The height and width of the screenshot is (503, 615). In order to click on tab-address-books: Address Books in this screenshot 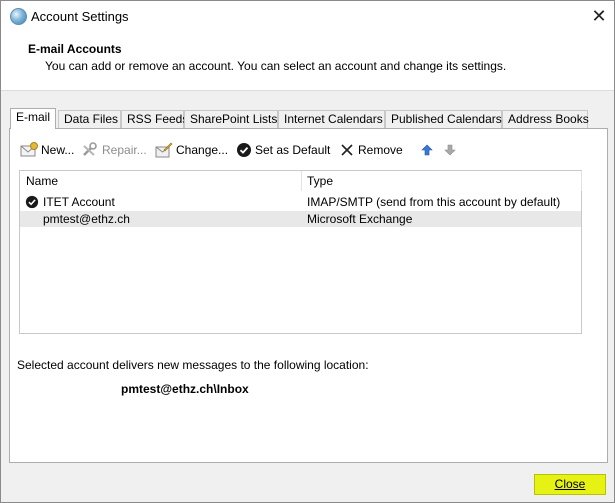, I will do `click(545, 119)`.